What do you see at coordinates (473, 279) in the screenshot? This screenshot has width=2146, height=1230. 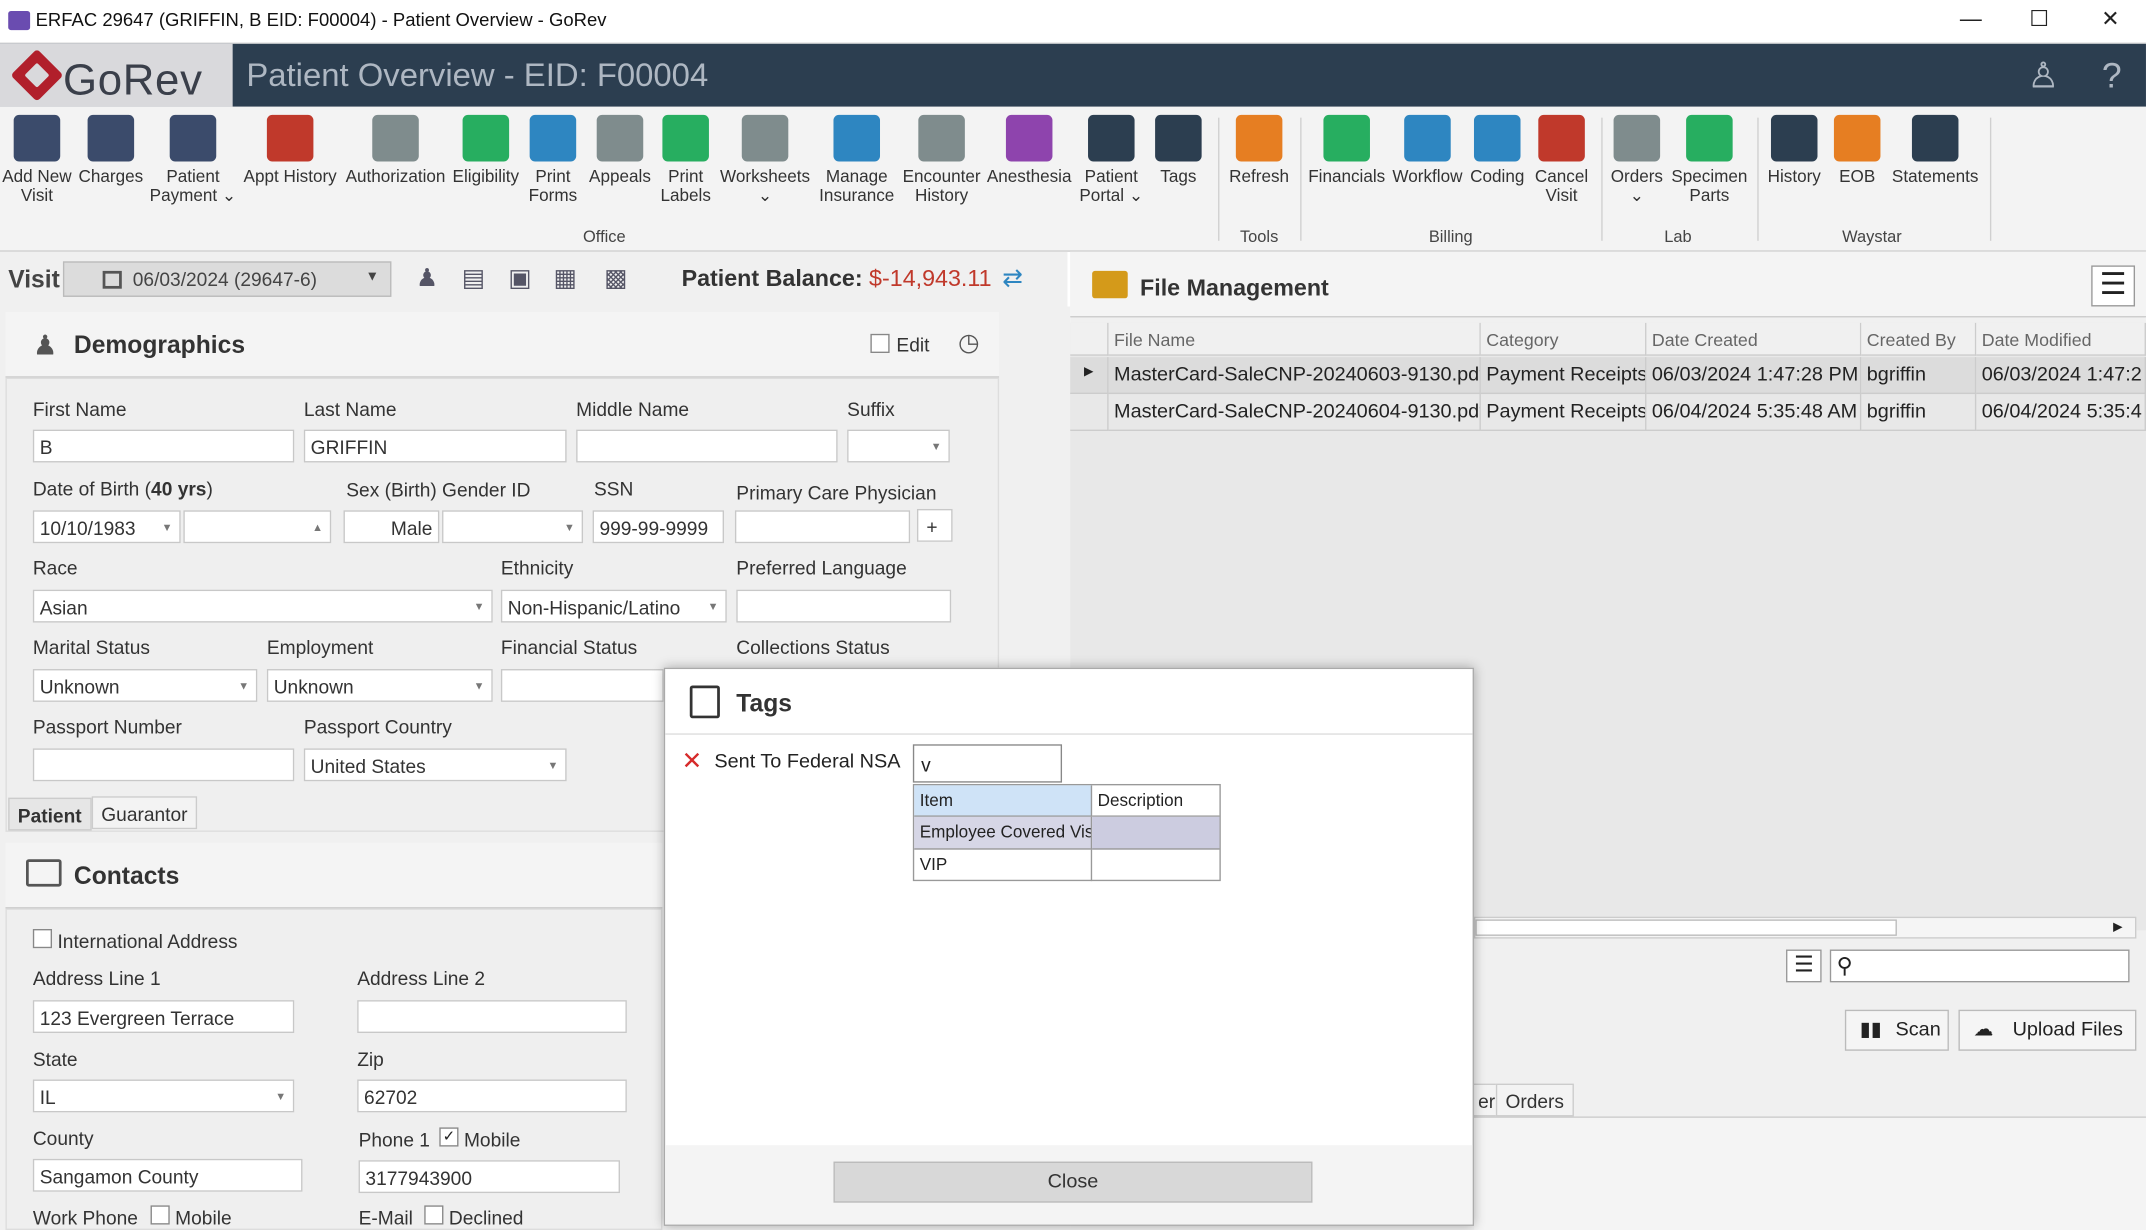 I see `id-card-icon: ▤` at bounding box center [473, 279].